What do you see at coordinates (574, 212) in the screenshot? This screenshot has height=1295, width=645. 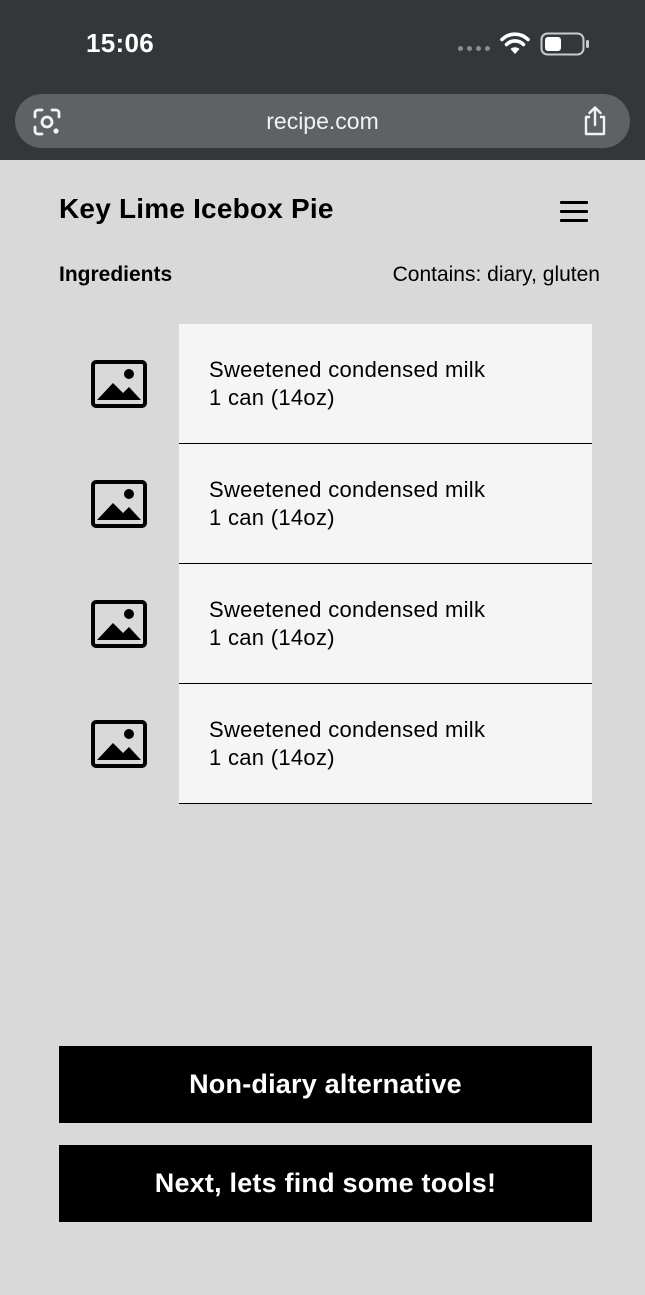 I see `hamburger-menu-icon` at bounding box center [574, 212].